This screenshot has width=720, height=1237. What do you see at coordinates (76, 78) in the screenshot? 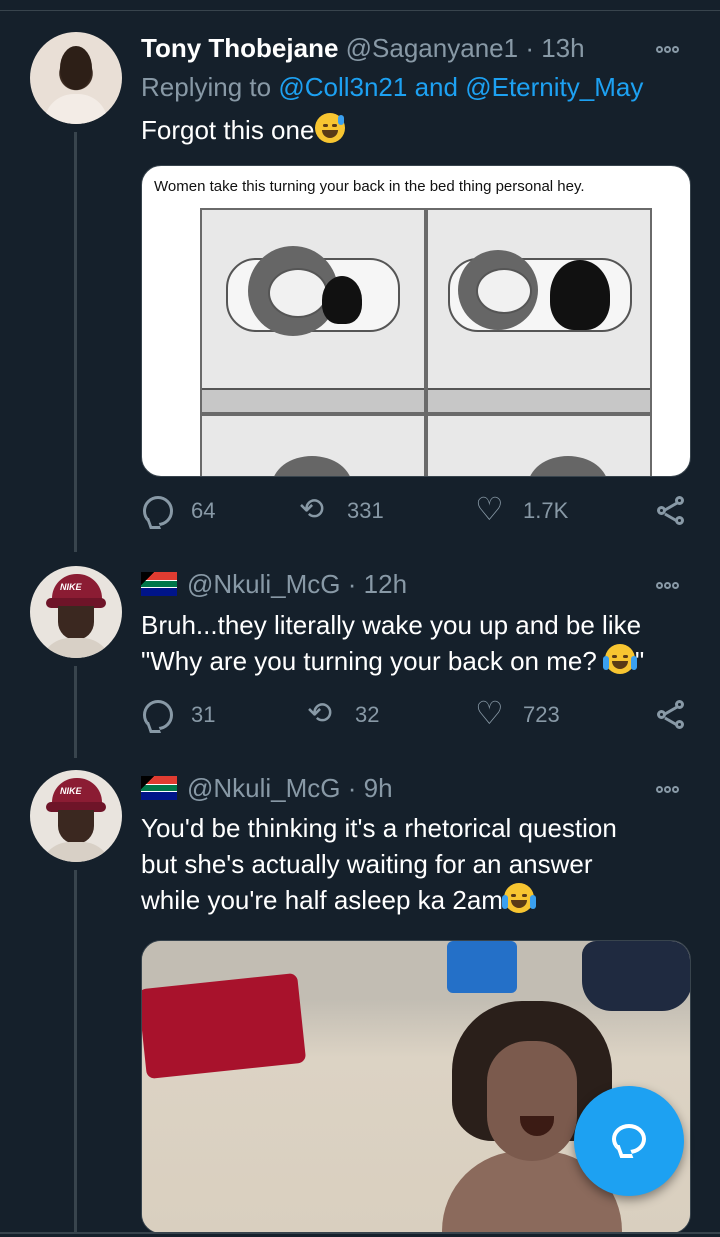
I see `avatar` at bounding box center [76, 78].